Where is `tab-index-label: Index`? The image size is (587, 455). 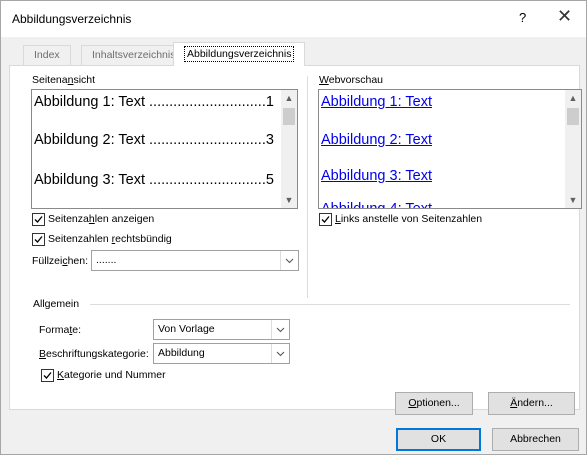 tab-index-label: Index is located at coordinates (47, 55).